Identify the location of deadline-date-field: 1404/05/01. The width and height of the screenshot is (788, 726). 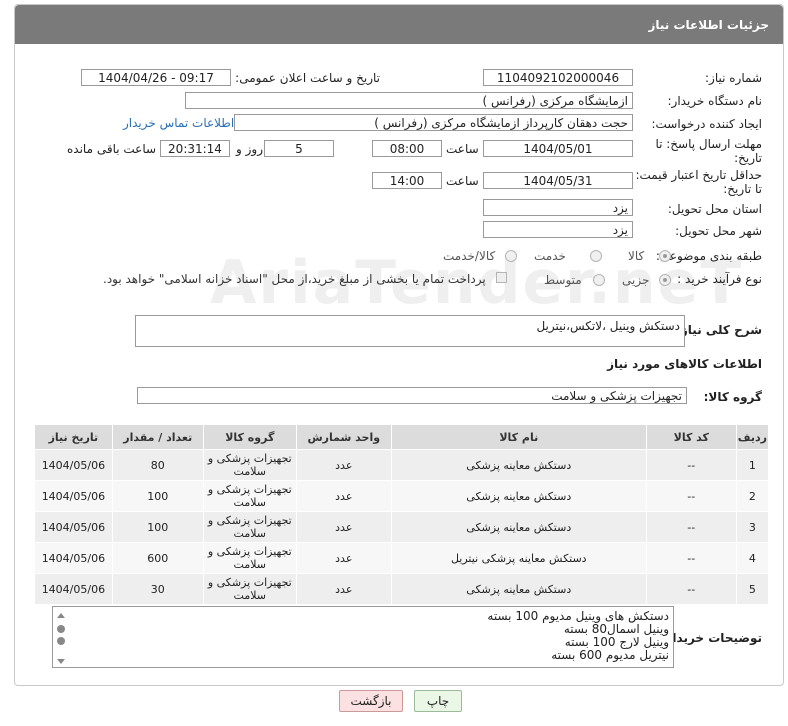
(558, 148).